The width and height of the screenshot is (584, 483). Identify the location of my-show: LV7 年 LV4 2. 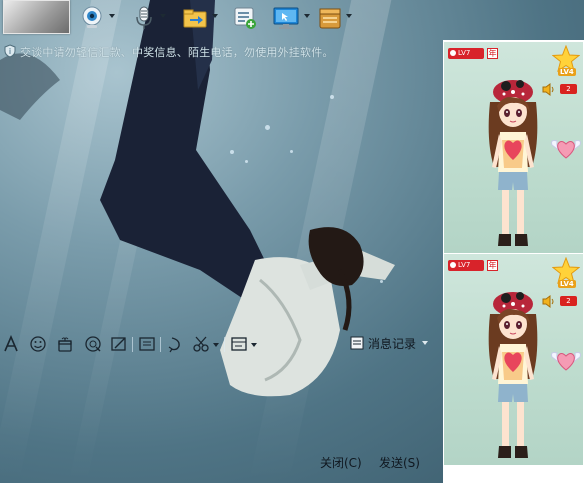
(513, 359).